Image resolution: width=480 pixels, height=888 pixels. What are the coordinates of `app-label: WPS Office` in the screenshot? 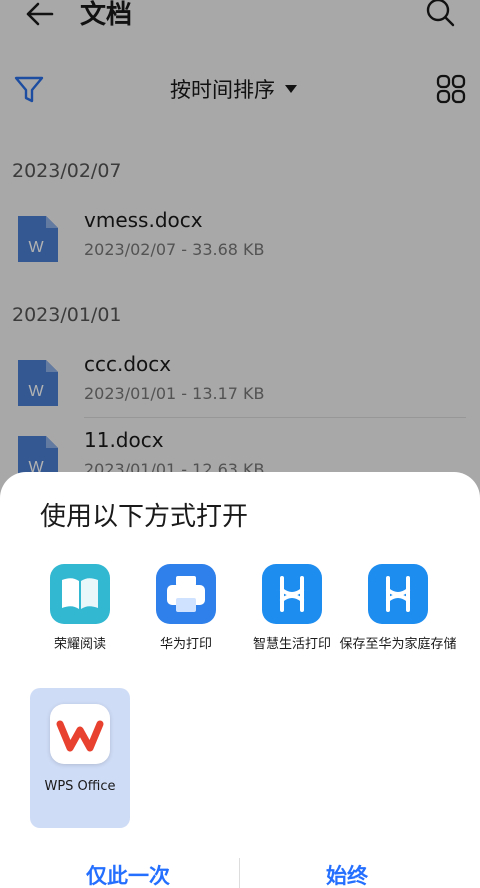 It's located at (80, 786).